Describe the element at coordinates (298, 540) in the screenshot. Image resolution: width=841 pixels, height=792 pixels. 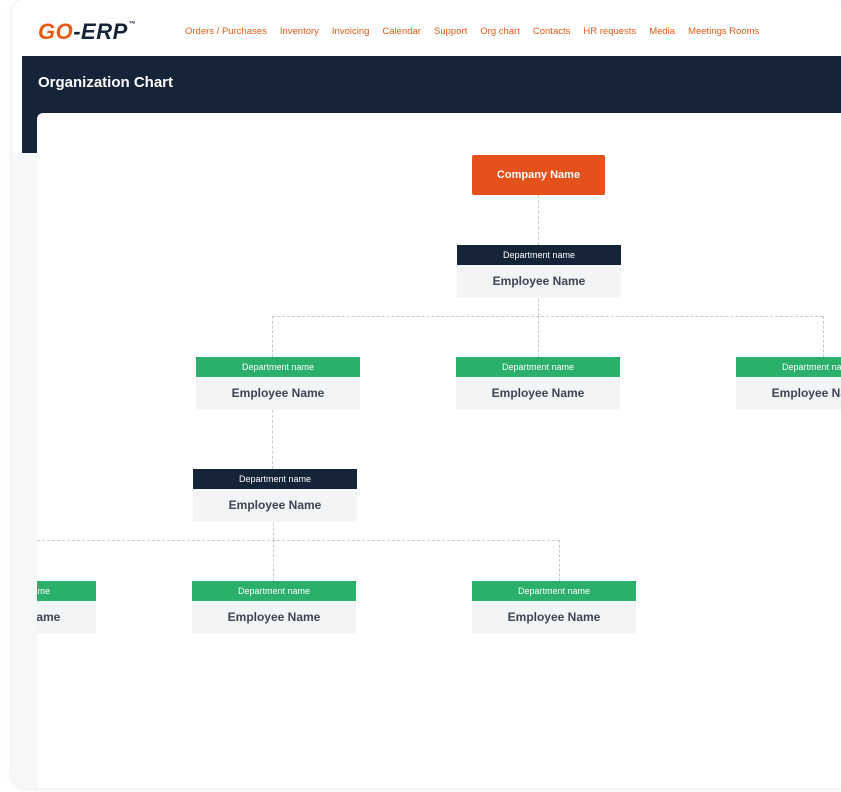
I see `connector-level4-horizontal` at that location.